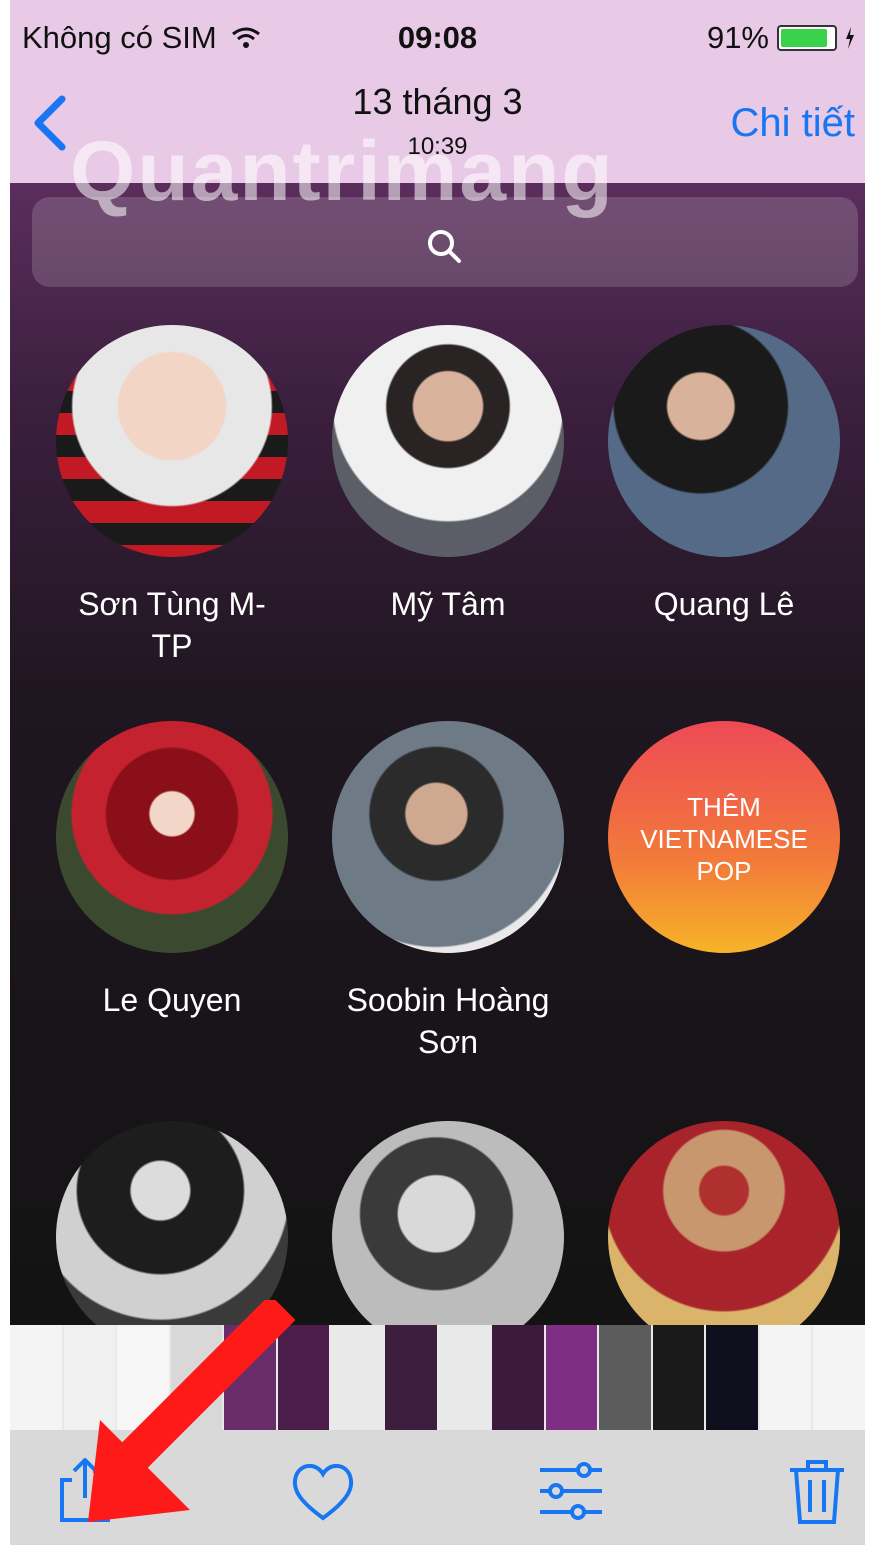 This screenshot has height=1545, width=870. What do you see at coordinates (444, 246) in the screenshot?
I see `search-icon` at bounding box center [444, 246].